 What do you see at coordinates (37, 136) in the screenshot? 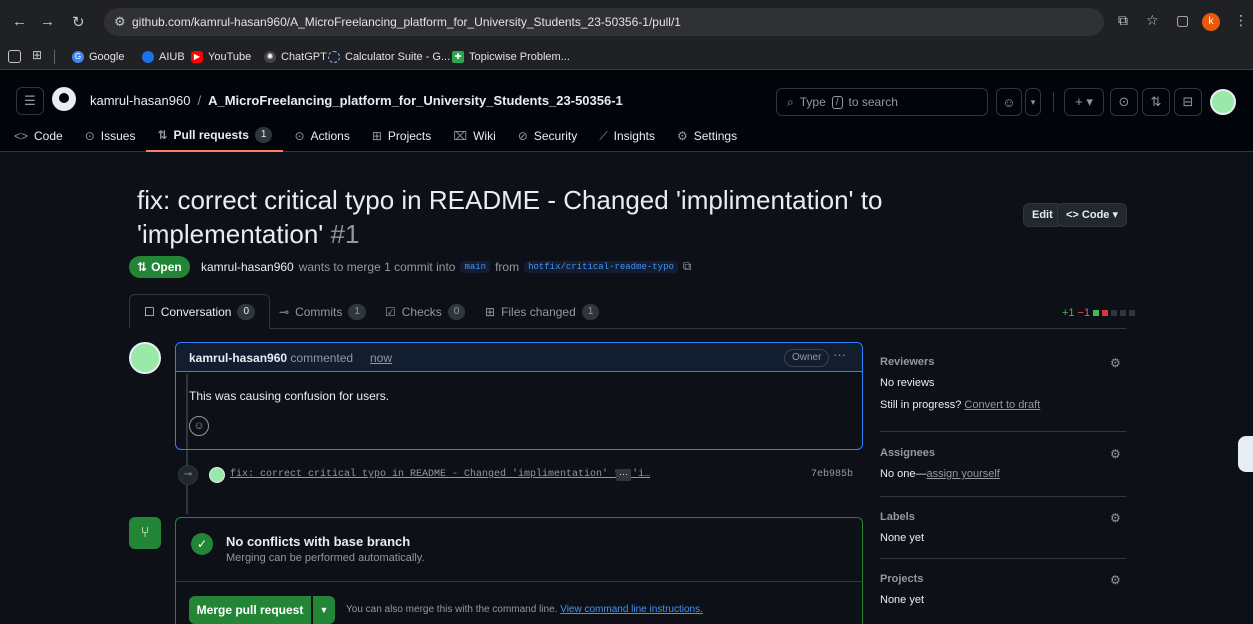
I see `tab-code: <> Code` at bounding box center [37, 136].